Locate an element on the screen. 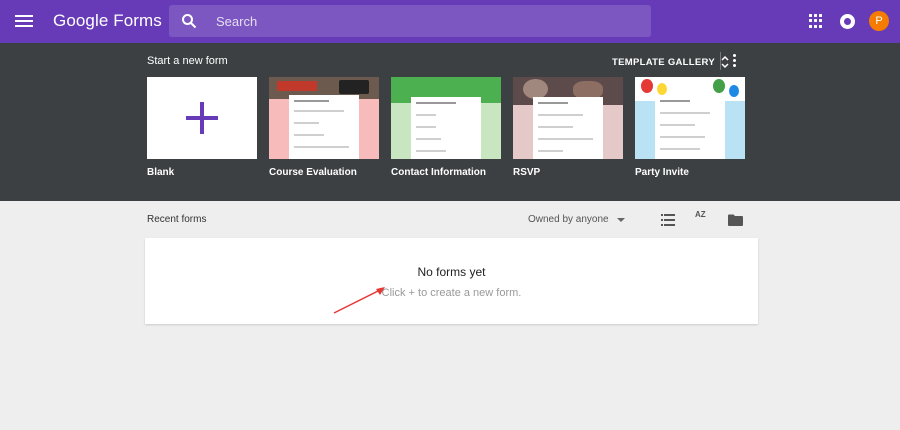 The image size is (900, 430). annotation-arrow-icon is located at coordinates (359, 300).